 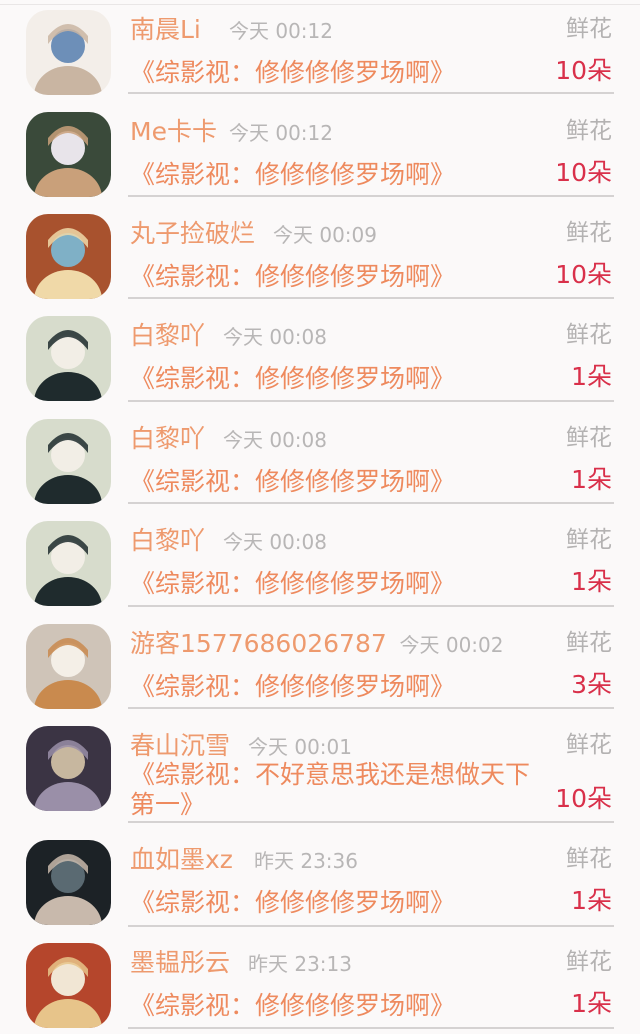 What do you see at coordinates (300, 747) in the screenshot?
I see `gift-time: 今天 00:01` at bounding box center [300, 747].